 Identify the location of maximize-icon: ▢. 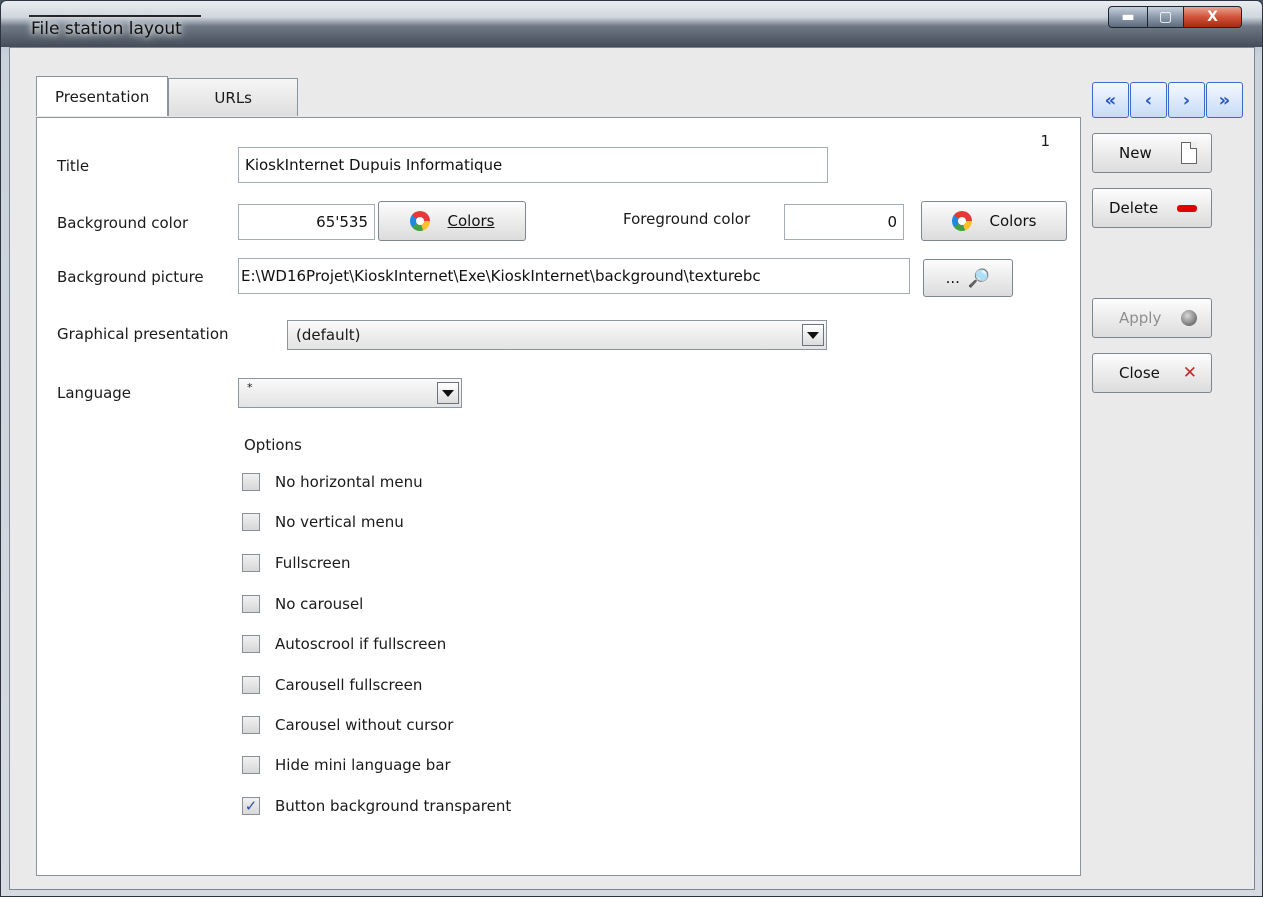
(1165, 17).